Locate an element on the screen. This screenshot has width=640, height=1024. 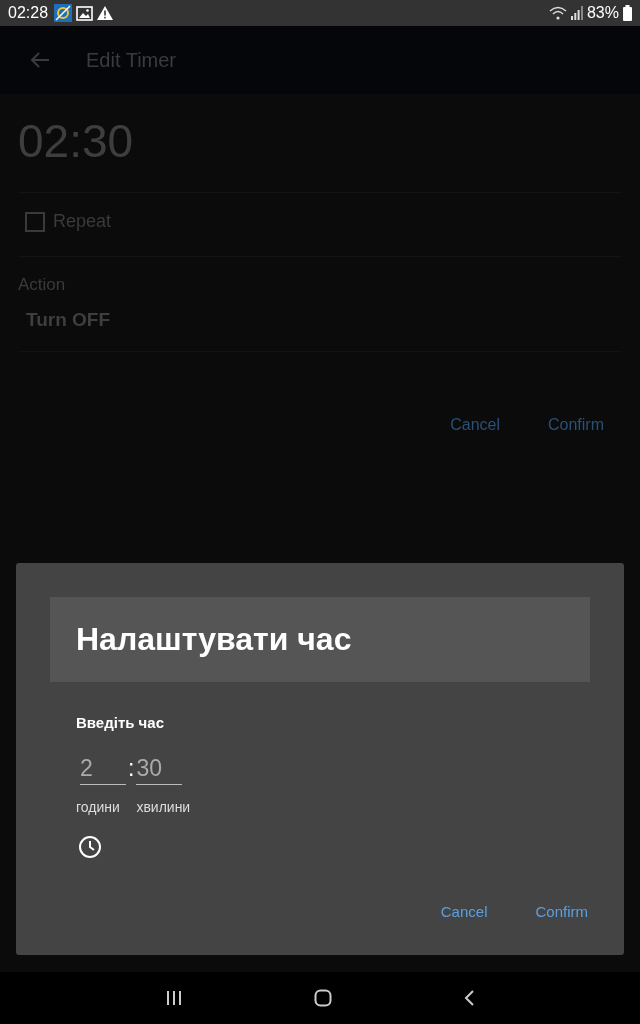
battery-percentage: 83% is located at coordinates (602, 13).